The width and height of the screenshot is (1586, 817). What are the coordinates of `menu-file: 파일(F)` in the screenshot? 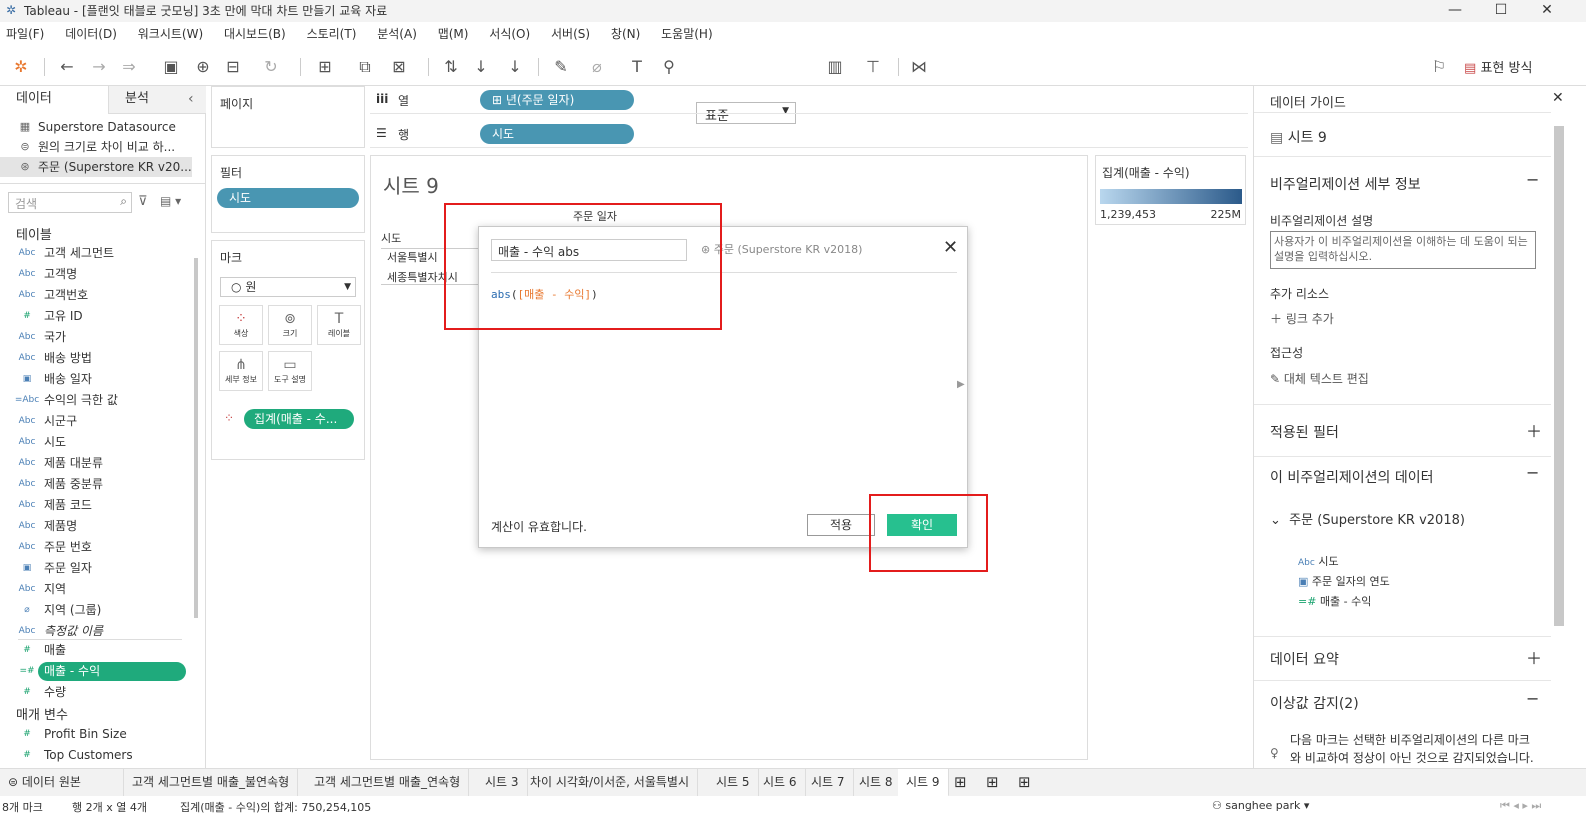 It's located at (25, 33).